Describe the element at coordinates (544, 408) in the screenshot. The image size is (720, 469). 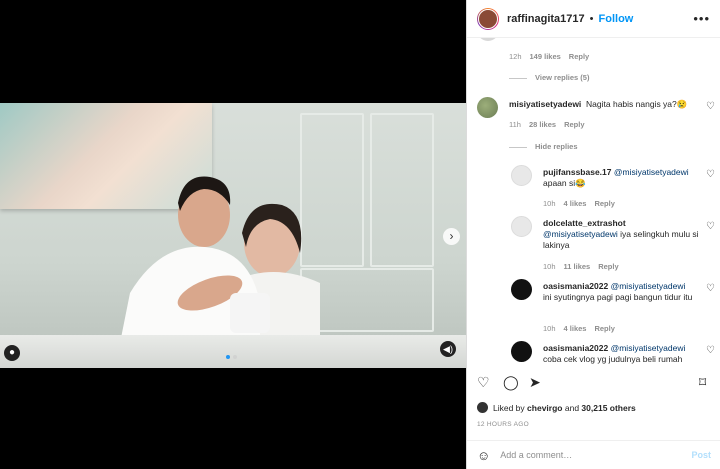
I see `liker-username: chevirgo` at that location.